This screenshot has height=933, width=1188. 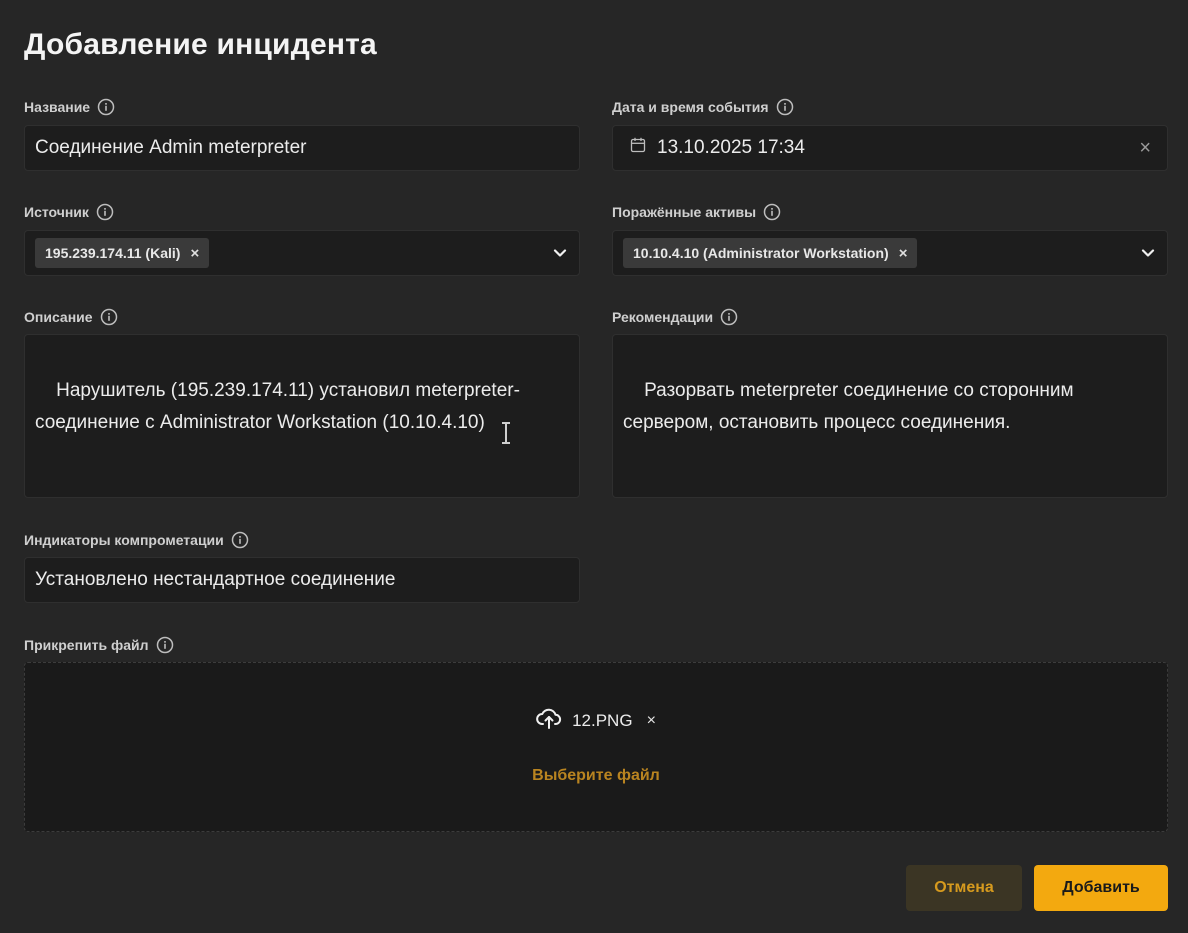 What do you see at coordinates (638, 148) in the screenshot?
I see `calendar-icon` at bounding box center [638, 148].